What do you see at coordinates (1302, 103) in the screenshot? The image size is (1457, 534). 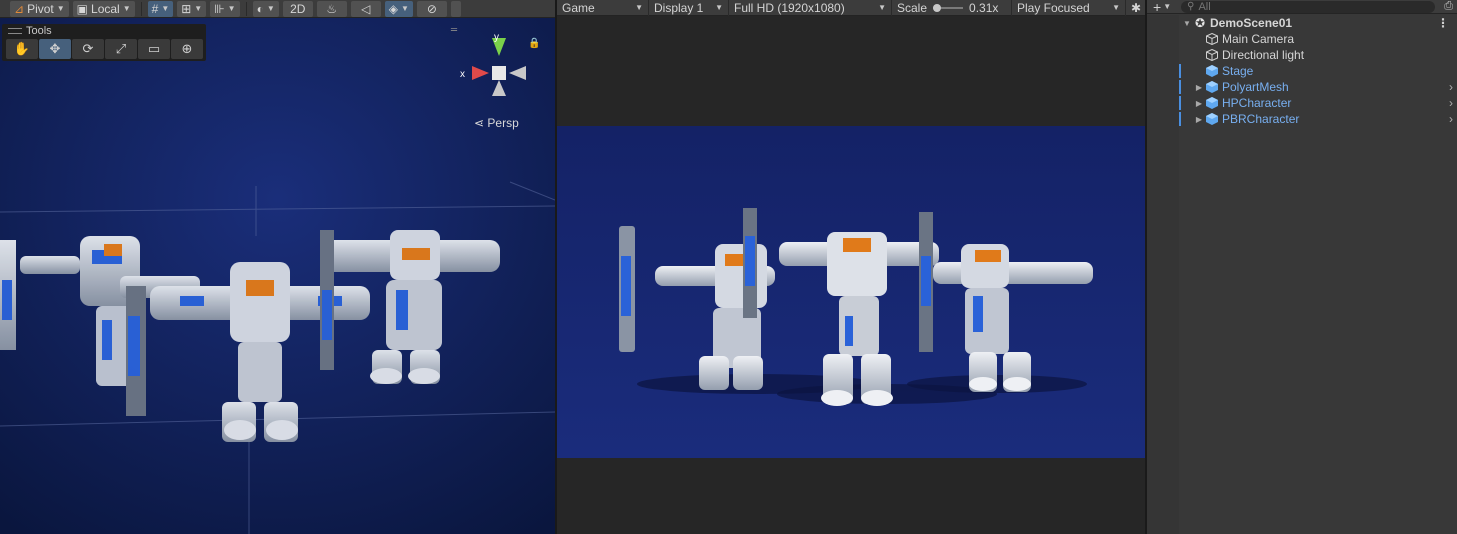 I see `hierarchy-item: ▶ HPCharacter ›` at bounding box center [1302, 103].